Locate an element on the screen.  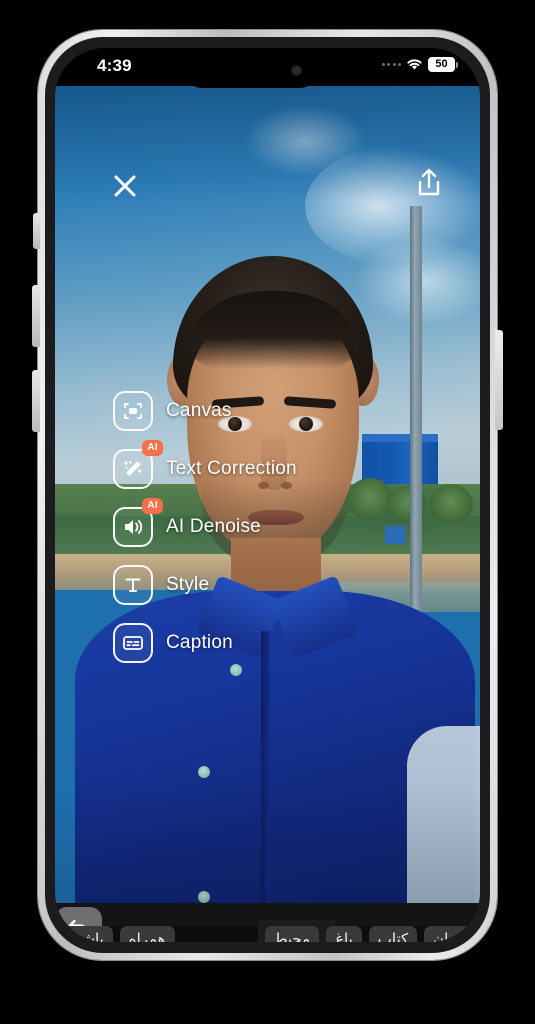
status-bar: 4:39 50 is located at coordinates (267, 68).